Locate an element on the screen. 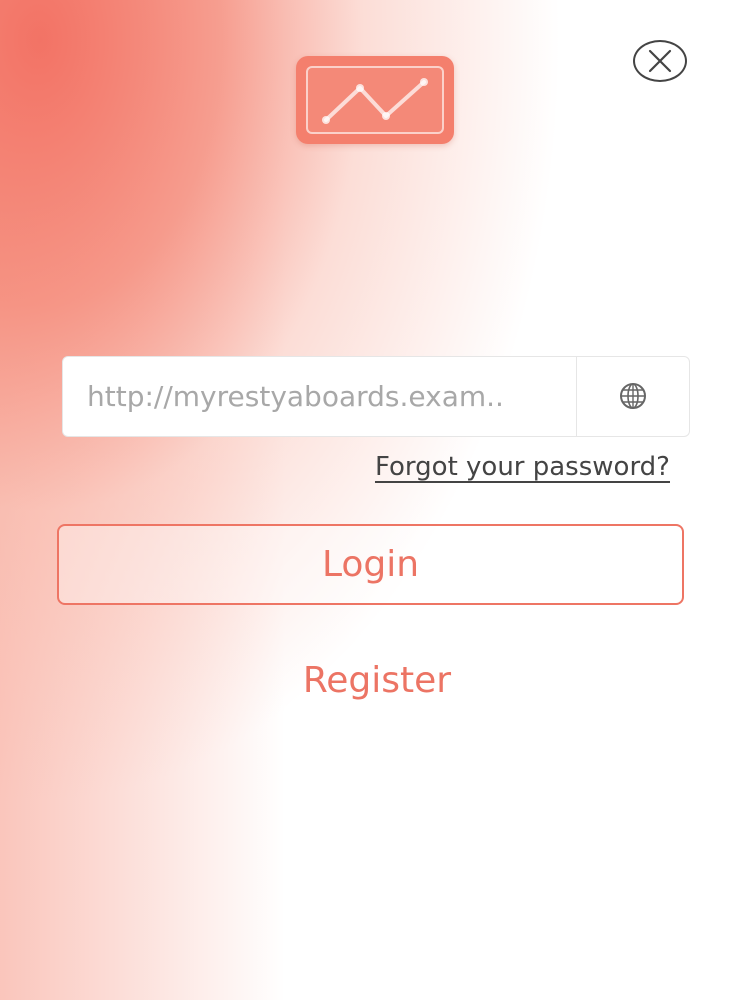 The width and height of the screenshot is (750, 1000). close-icon is located at coordinates (660, 61).